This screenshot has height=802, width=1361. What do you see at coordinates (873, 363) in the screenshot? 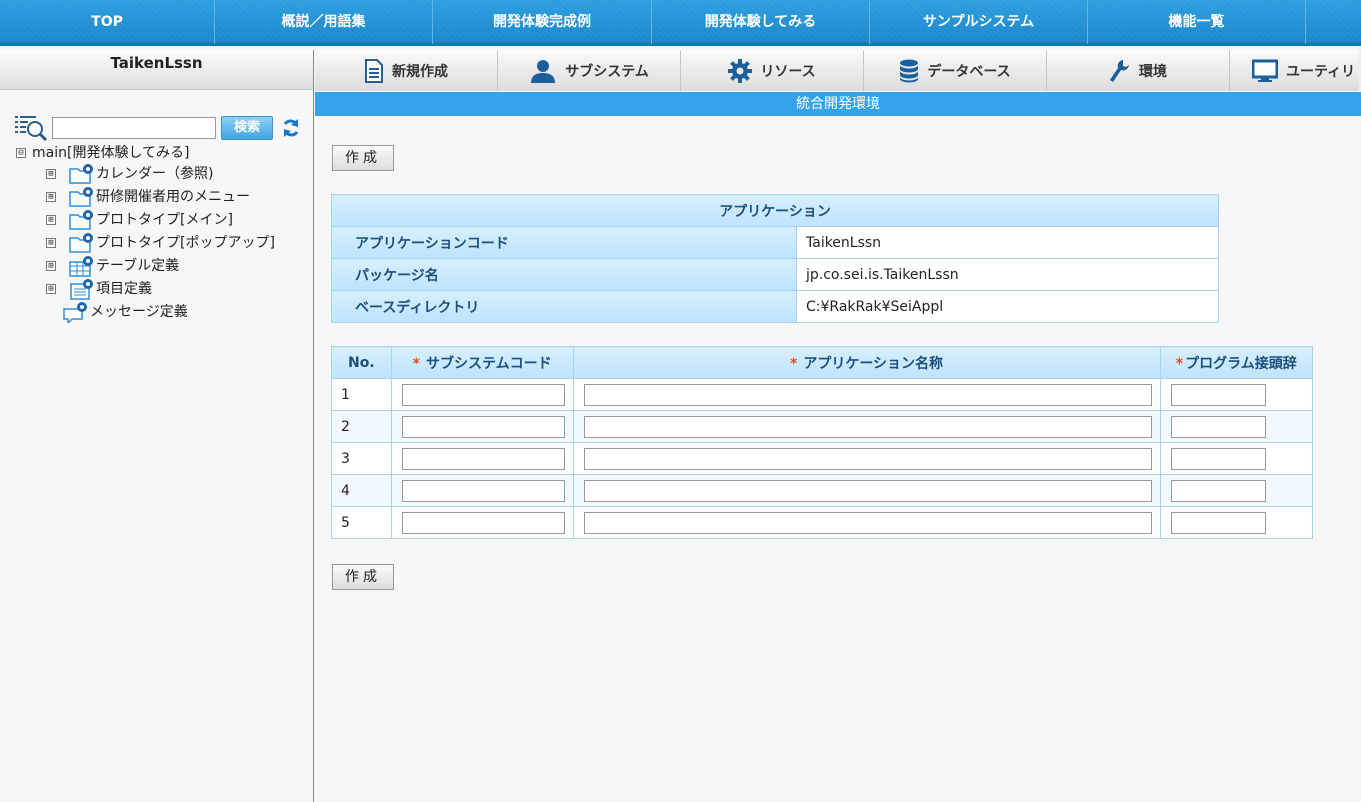
I see `header-app-name-label: アプリケーション名称` at bounding box center [873, 363].